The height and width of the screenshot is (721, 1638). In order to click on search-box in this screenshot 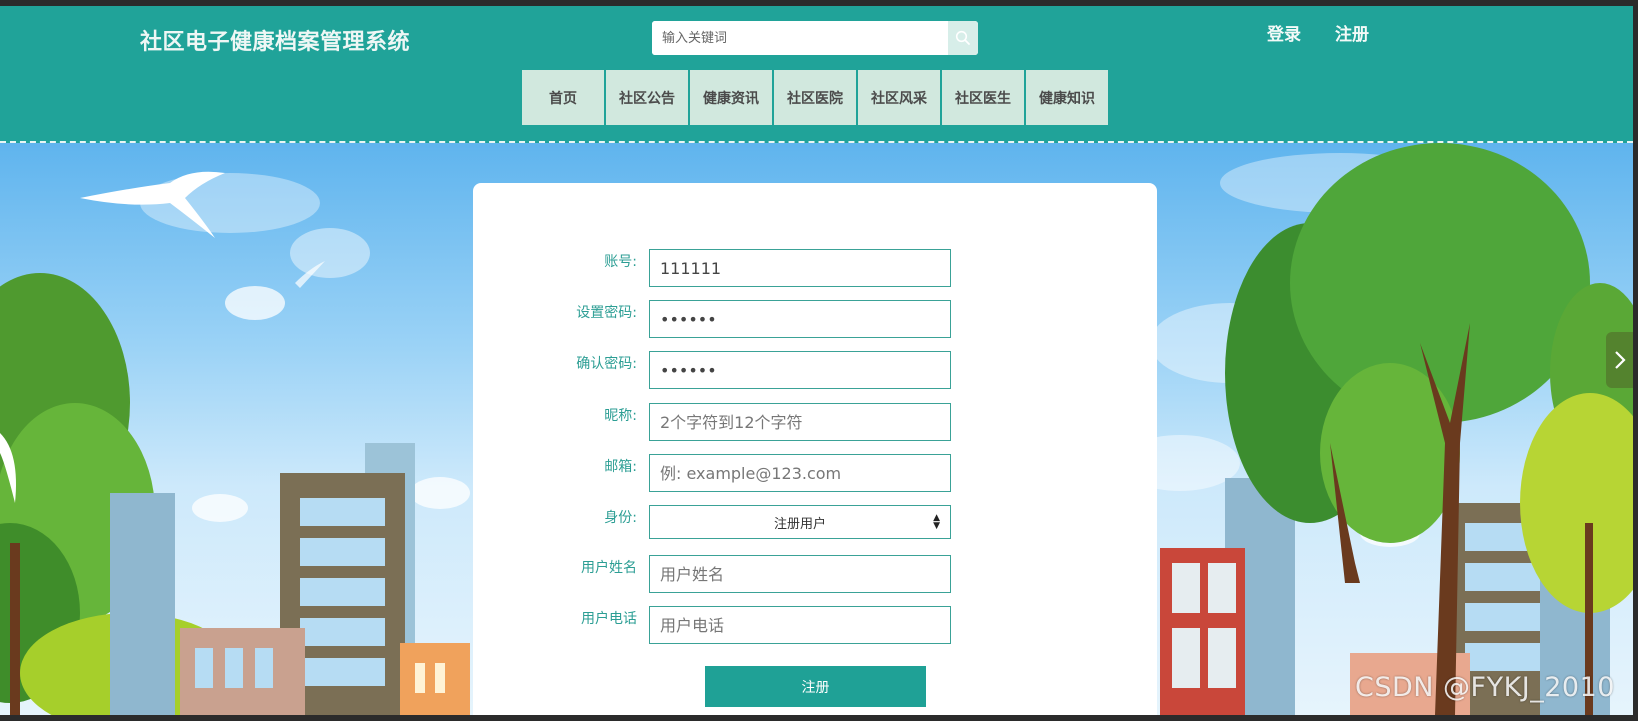, I will do `click(815, 38)`.